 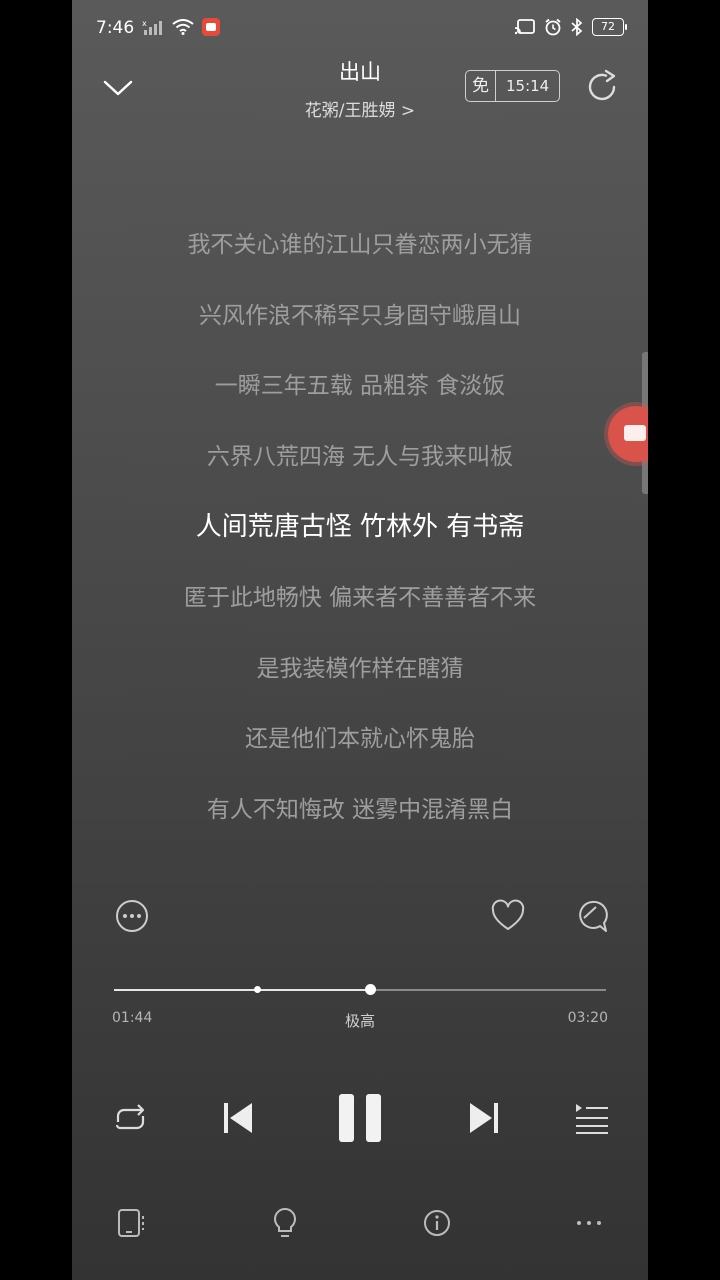 I want to click on lyric-line-current: 人间荒唐古怪 竹林外 有书斋, so click(x=360, y=537).